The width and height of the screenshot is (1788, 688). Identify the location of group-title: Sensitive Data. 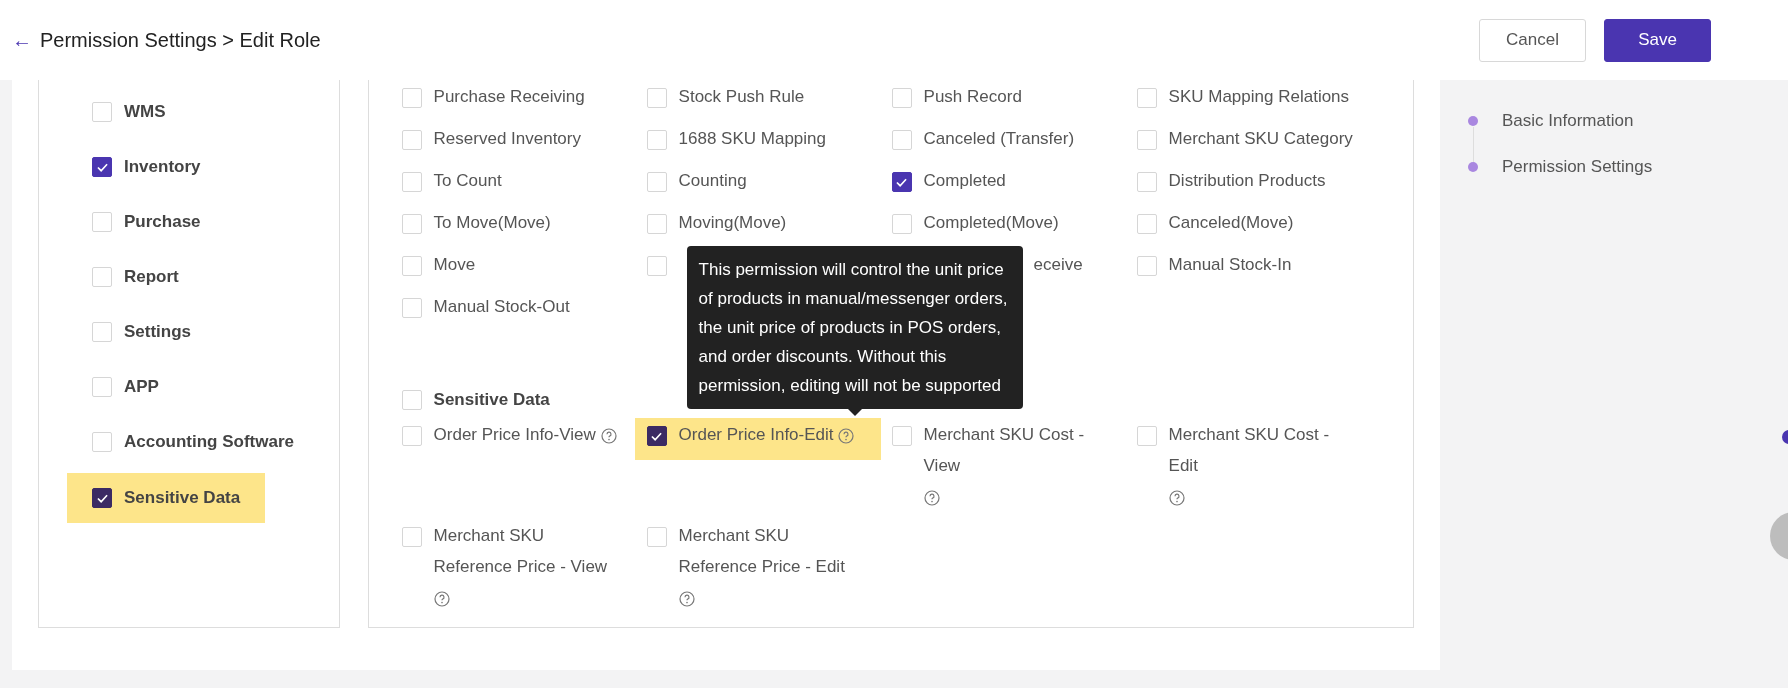
(491, 400).